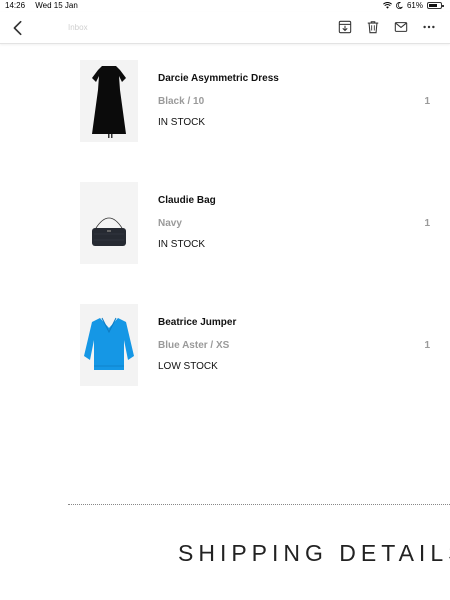 The height and width of the screenshot is (600, 450). Describe the element at coordinates (218, 78) in the screenshot. I see `product-name: Darcie Asymmetric Dress` at that location.